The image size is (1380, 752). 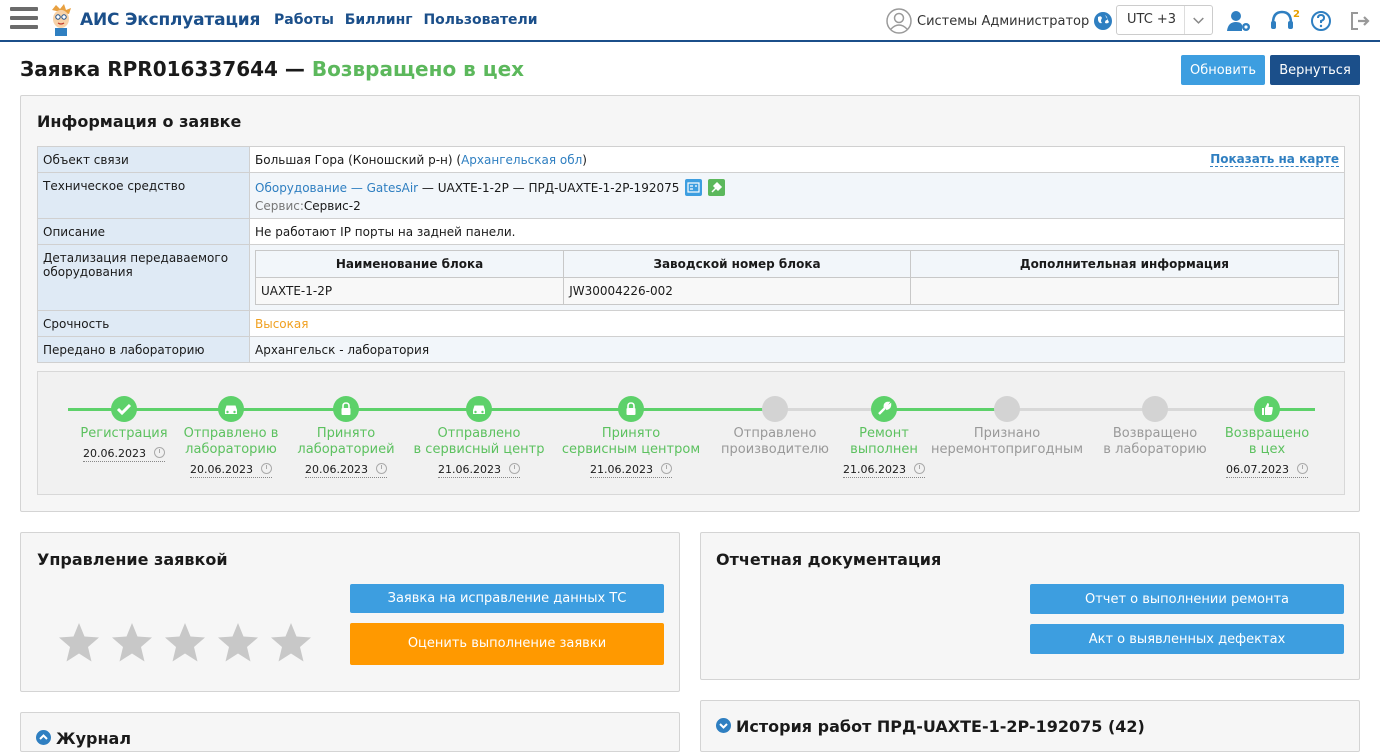 What do you see at coordinates (170, 20) in the screenshot?
I see `app-title: АИС Эксплуатация` at bounding box center [170, 20].